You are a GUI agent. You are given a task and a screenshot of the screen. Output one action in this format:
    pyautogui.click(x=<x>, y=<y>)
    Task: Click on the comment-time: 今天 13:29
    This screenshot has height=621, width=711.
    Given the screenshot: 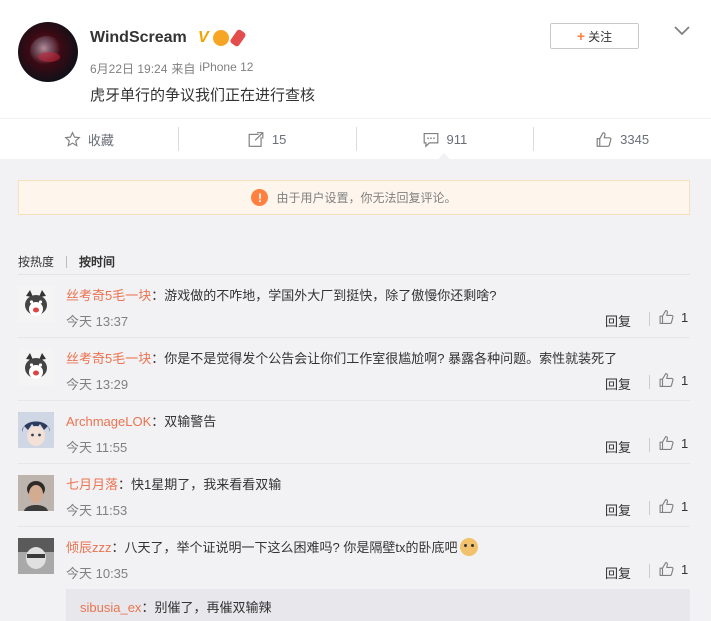 What is the action you would take?
    pyautogui.click(x=97, y=384)
    